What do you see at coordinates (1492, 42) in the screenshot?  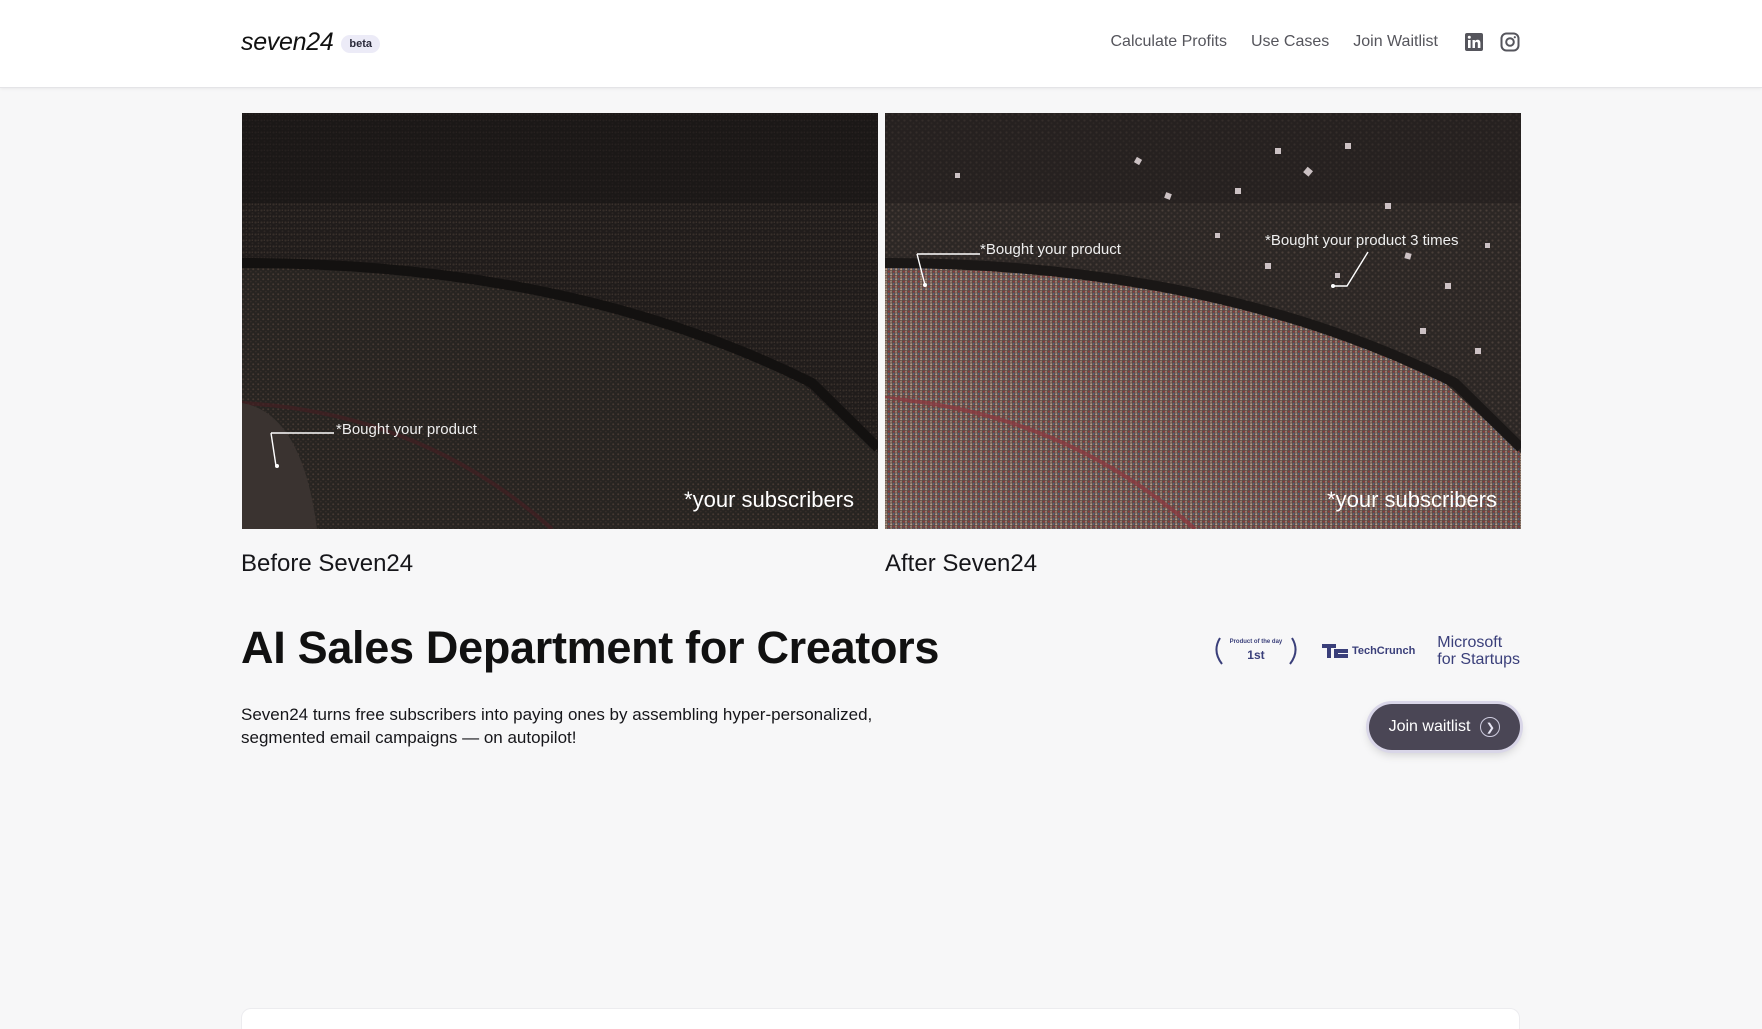 I see `social-links` at bounding box center [1492, 42].